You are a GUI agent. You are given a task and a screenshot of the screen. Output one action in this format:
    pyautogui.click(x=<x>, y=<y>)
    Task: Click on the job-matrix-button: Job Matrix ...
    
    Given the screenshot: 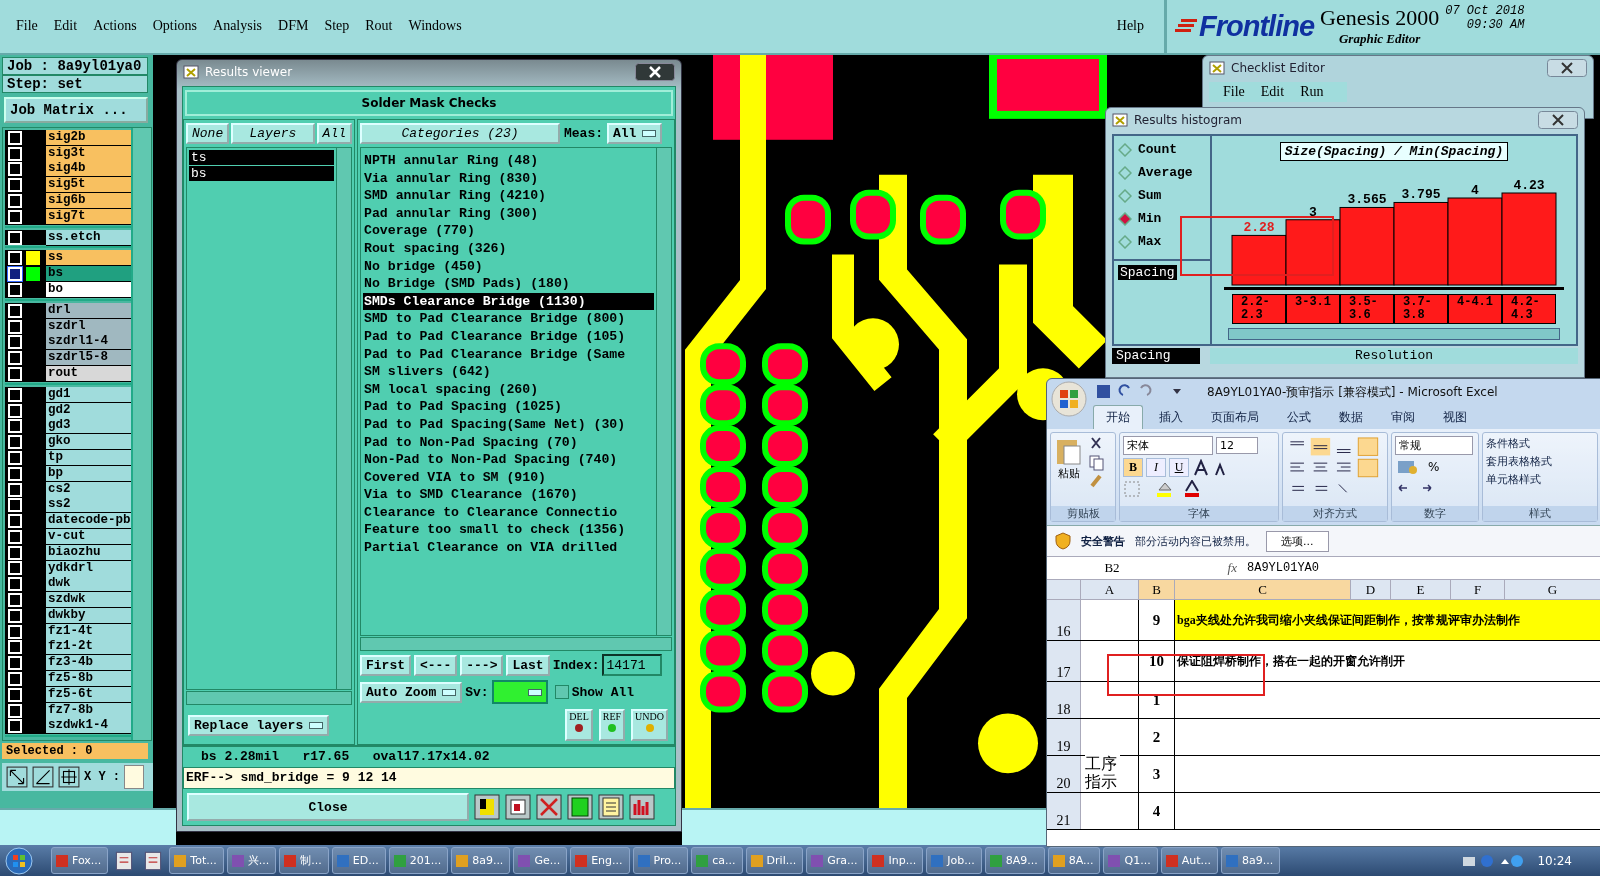 What is the action you would take?
    pyautogui.click(x=76, y=109)
    